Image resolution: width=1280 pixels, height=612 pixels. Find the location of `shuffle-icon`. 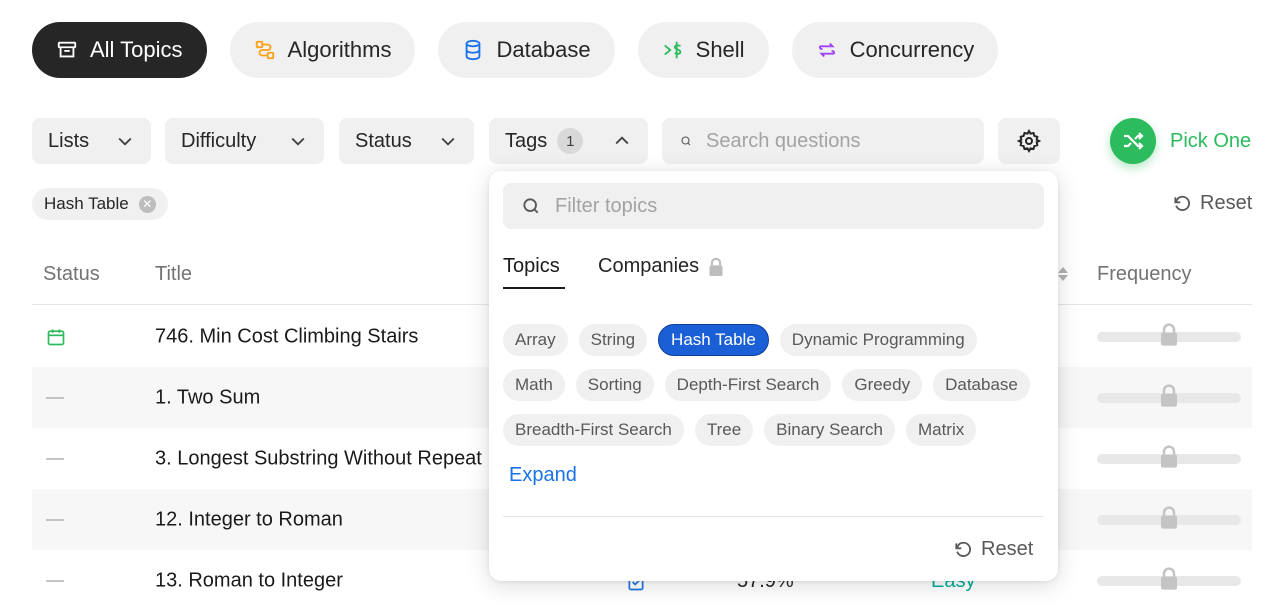

shuffle-icon is located at coordinates (1134, 141).